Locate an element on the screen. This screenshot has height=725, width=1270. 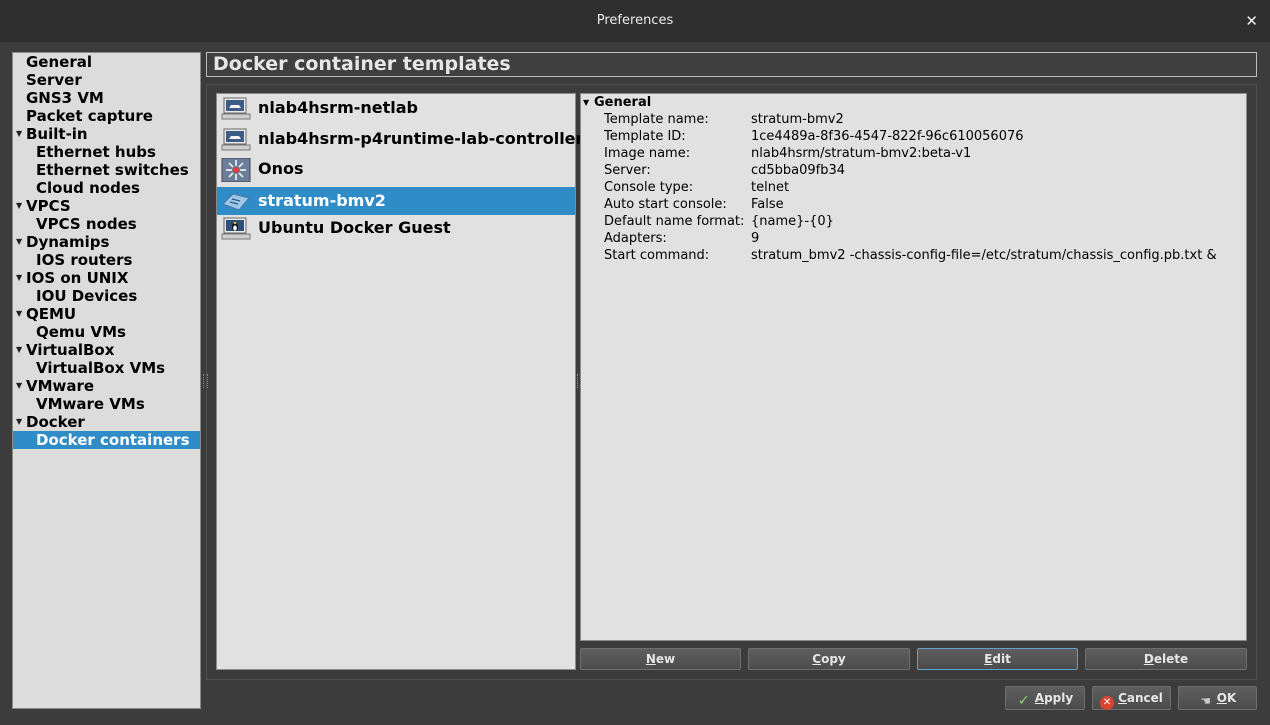
tree-item-label: VPCS is located at coordinates (48, 206).